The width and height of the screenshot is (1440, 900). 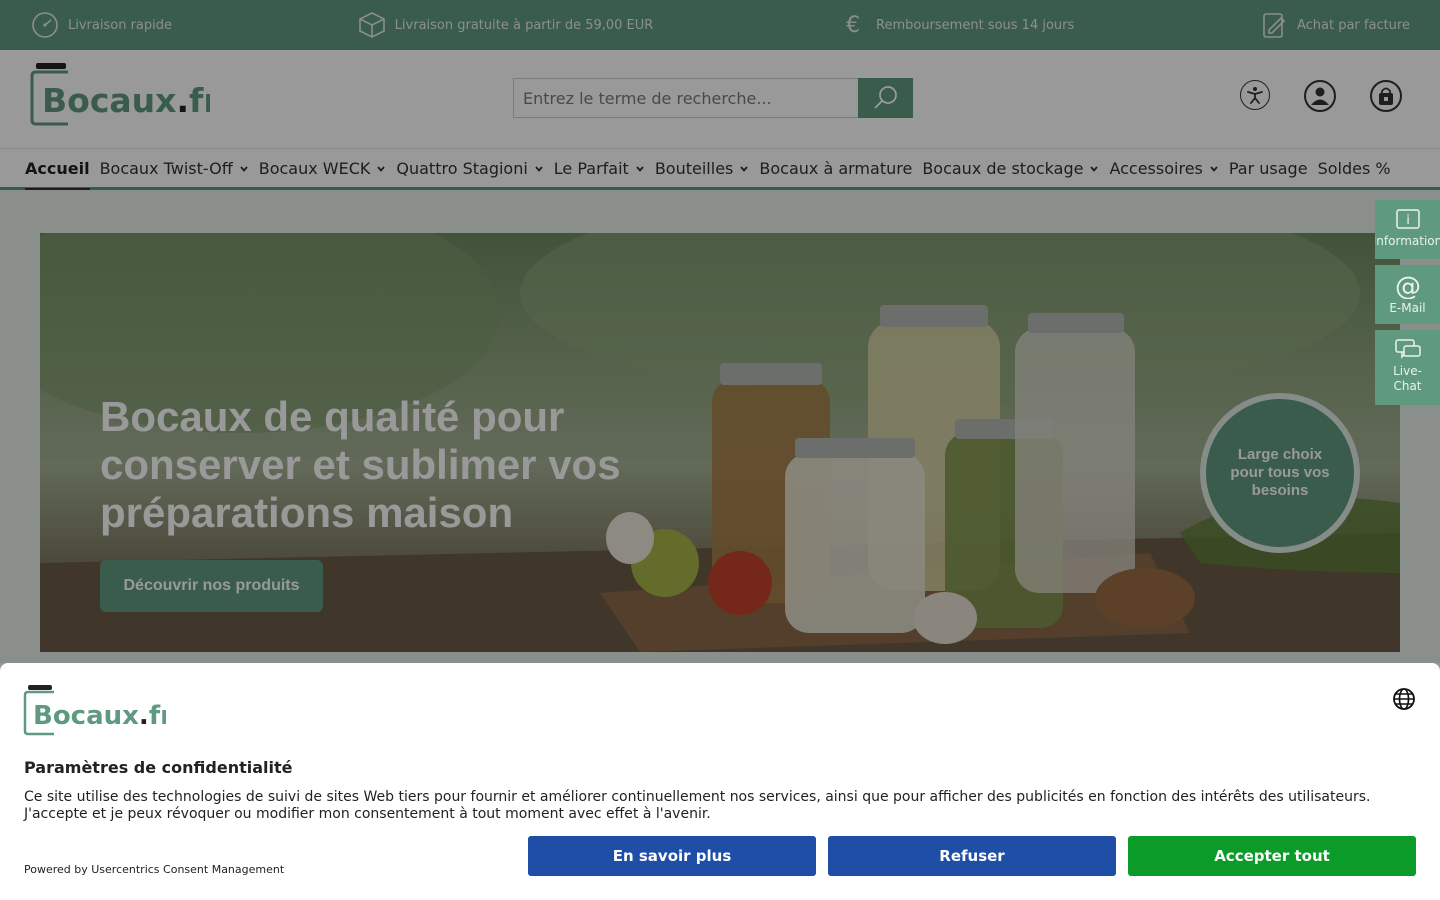 I want to click on learn-more-button: En savoir plus, so click(x=672, y=856).